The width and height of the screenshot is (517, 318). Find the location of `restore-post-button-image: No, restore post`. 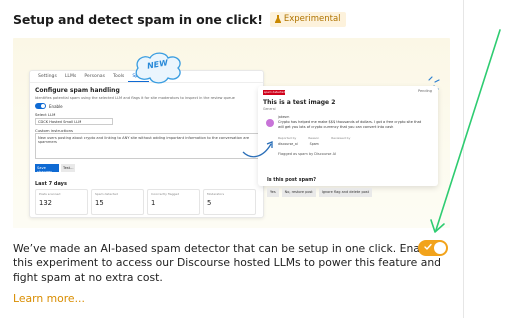

restore-post-button-image: No, restore post is located at coordinates (298, 192).